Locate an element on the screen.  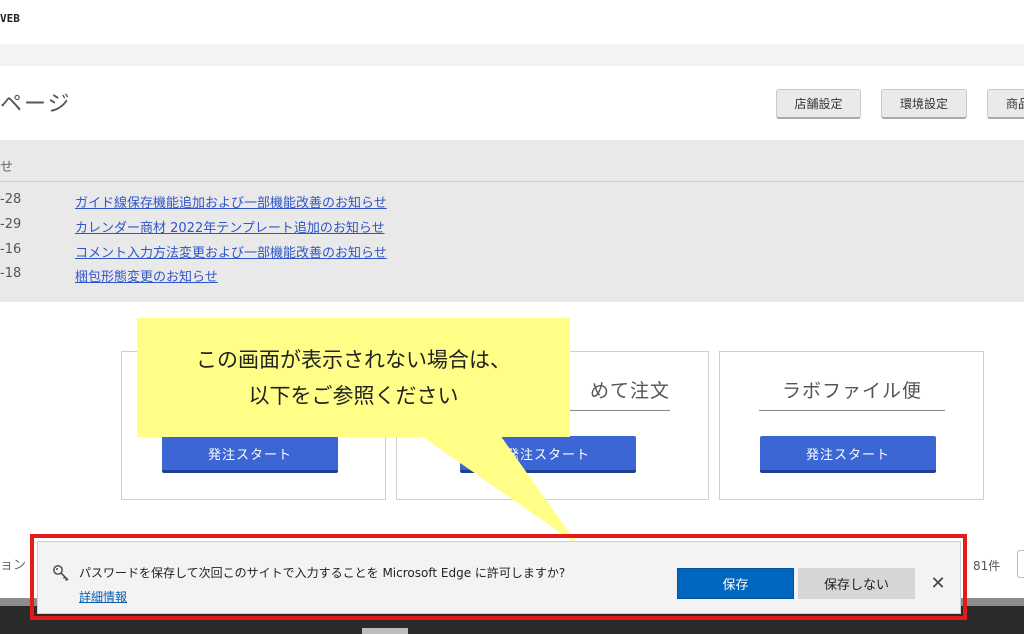
page-selector is located at coordinates (1020, 564).